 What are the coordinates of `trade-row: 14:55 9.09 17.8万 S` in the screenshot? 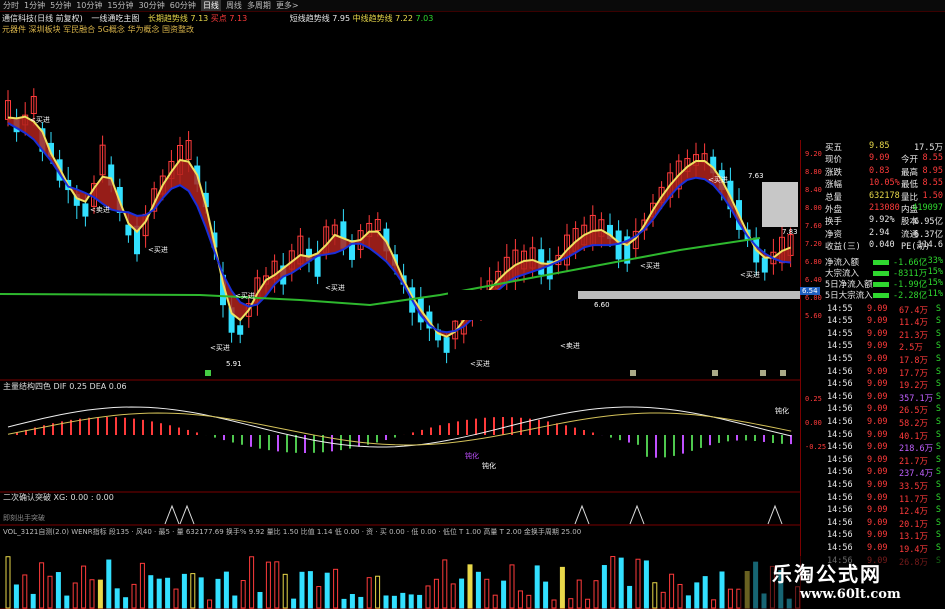 It's located at (884, 360).